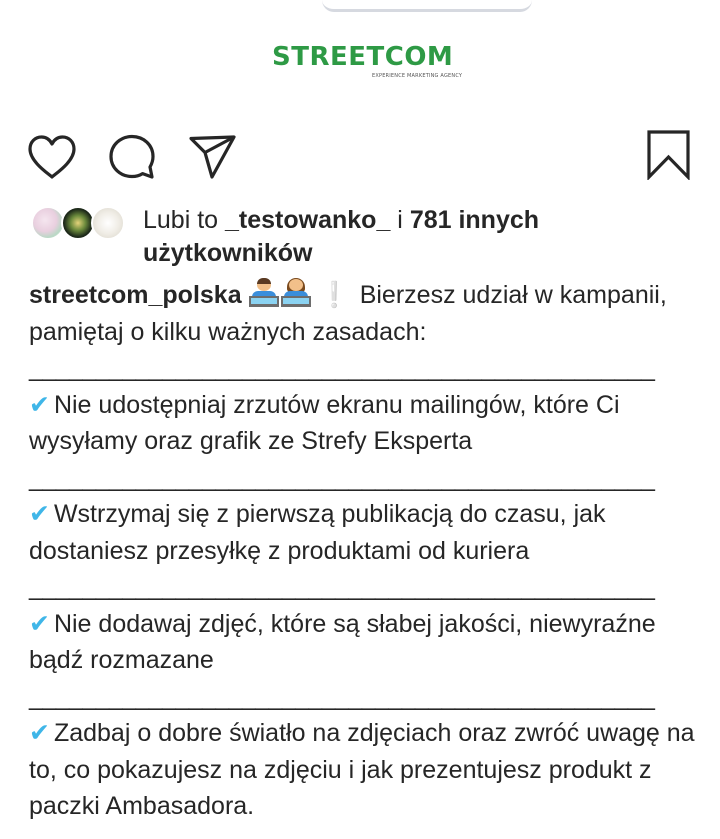 The image size is (720, 839). Describe the element at coordinates (263, 292) in the screenshot. I see `man-technologist-emoji` at that location.